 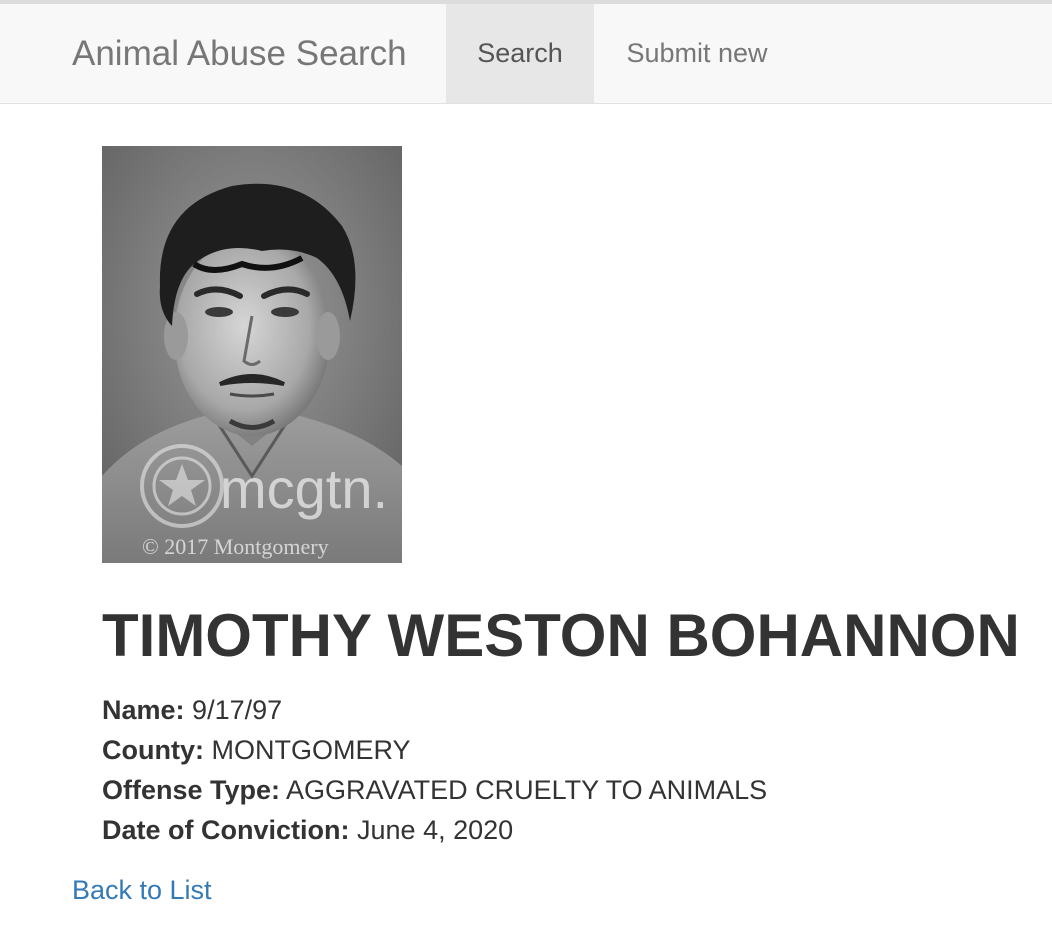 I want to click on detail-row-county: County: MONTGOMERY, so click(x=434, y=750).